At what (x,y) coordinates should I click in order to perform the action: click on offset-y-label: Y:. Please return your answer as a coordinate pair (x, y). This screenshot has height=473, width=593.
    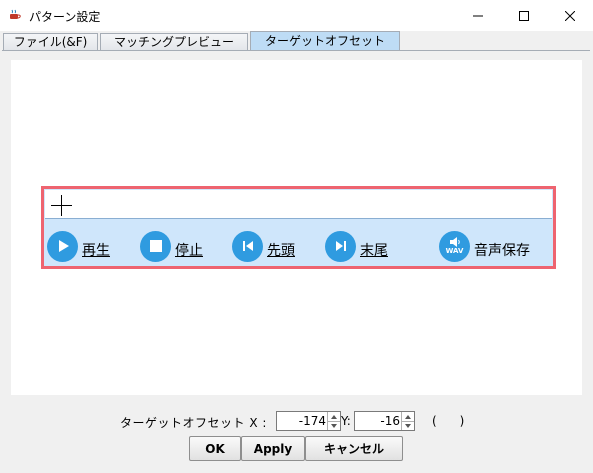
    Looking at the image, I should click on (346, 421).